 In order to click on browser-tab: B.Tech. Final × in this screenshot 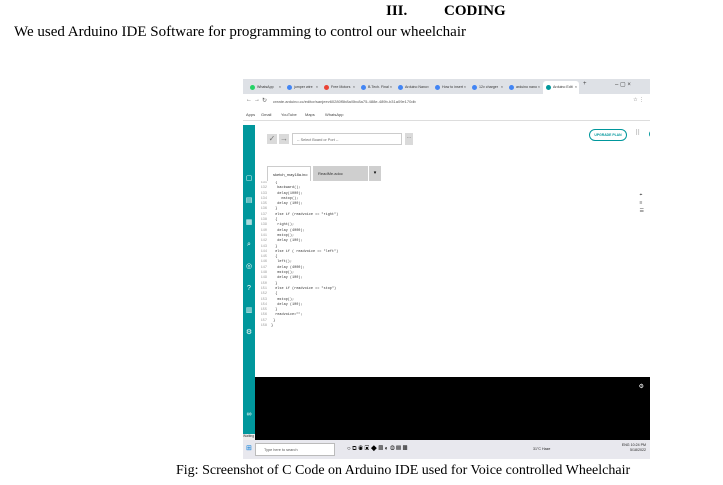, I will do `click(376, 87)`.